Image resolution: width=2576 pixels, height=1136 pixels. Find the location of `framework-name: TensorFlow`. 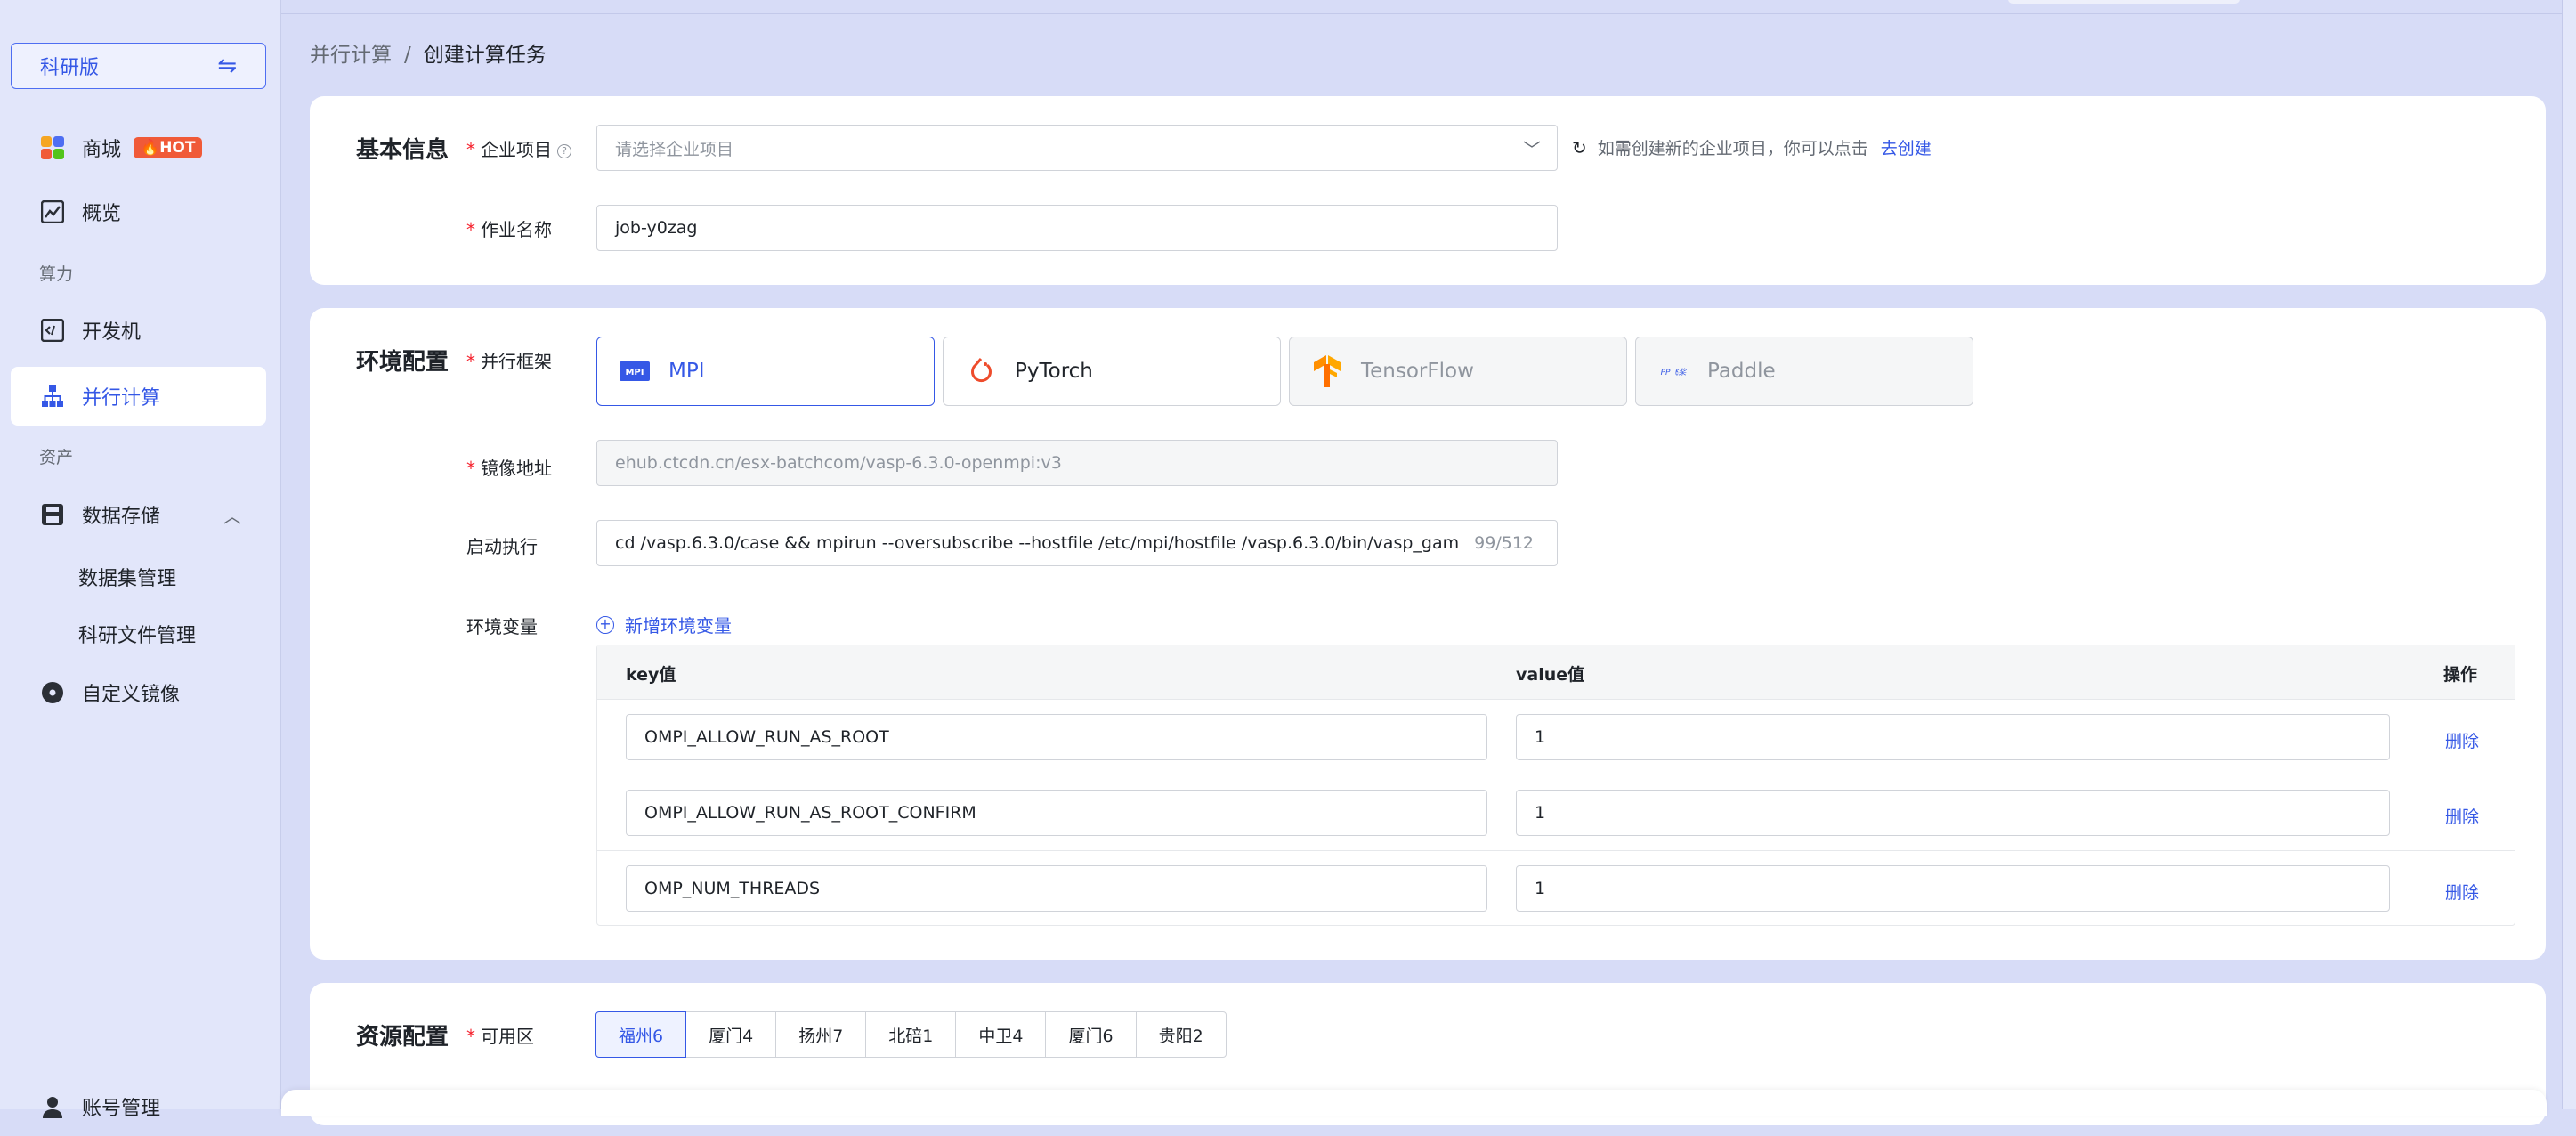

framework-name: TensorFlow is located at coordinates (1417, 371).